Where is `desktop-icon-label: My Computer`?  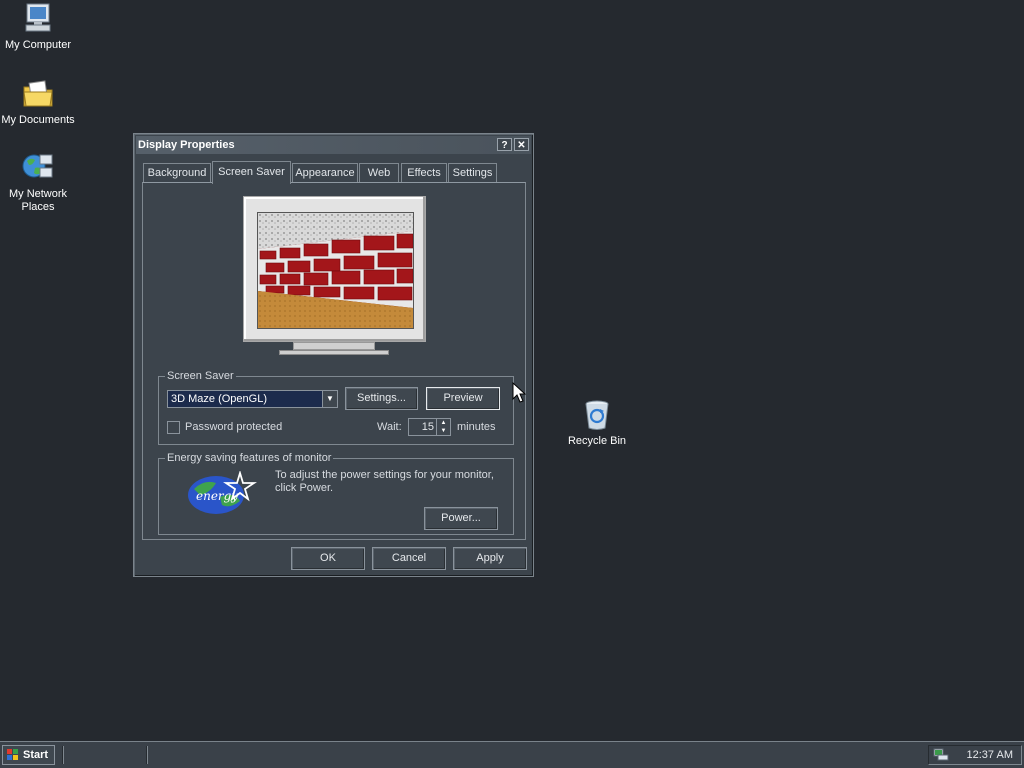 desktop-icon-label: My Computer is located at coordinates (38, 45).